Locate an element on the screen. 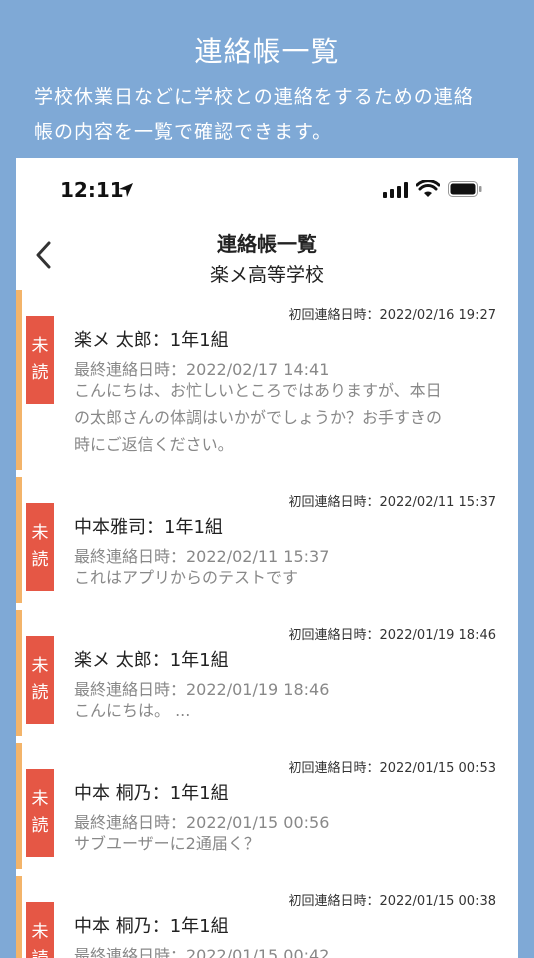  promo-description-line: 学校休業日などに学校との連絡をするための連絡 is located at coordinates (254, 97).